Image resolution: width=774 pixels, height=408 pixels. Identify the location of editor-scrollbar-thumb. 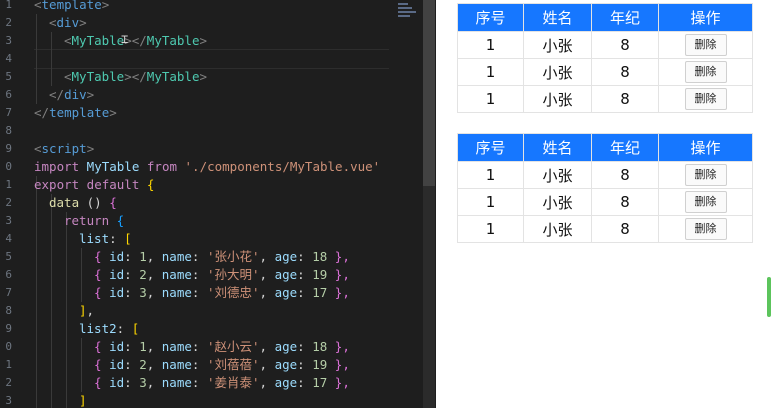
(429, 93).